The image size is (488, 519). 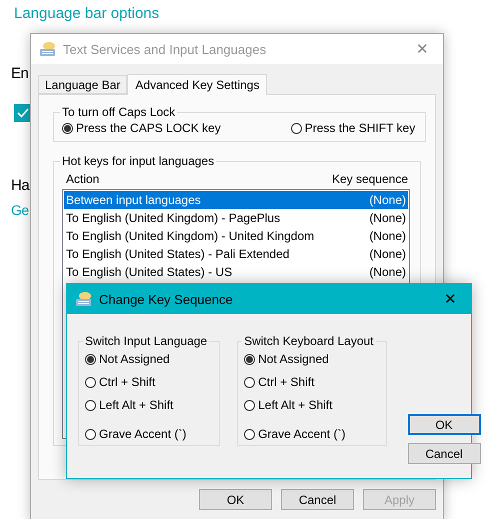 I want to click on list-row: To English (United States) - US (None), so click(x=236, y=272).